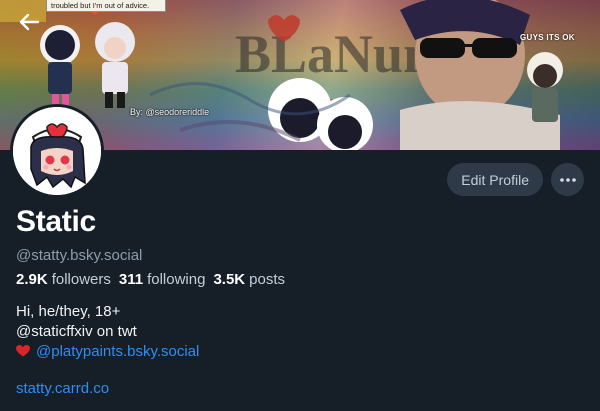 Image resolution: width=600 pixels, height=411 pixels. I want to click on profile-actions: Edit Profile, so click(515, 179).